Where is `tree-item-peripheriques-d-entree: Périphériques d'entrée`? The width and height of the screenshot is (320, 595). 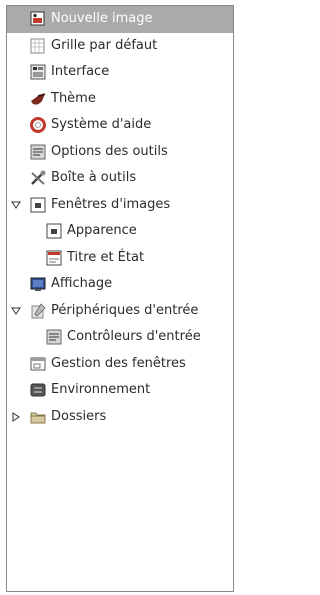
tree-item-peripheriques-d-entree: Périphériques d'entrée is located at coordinates (120, 311).